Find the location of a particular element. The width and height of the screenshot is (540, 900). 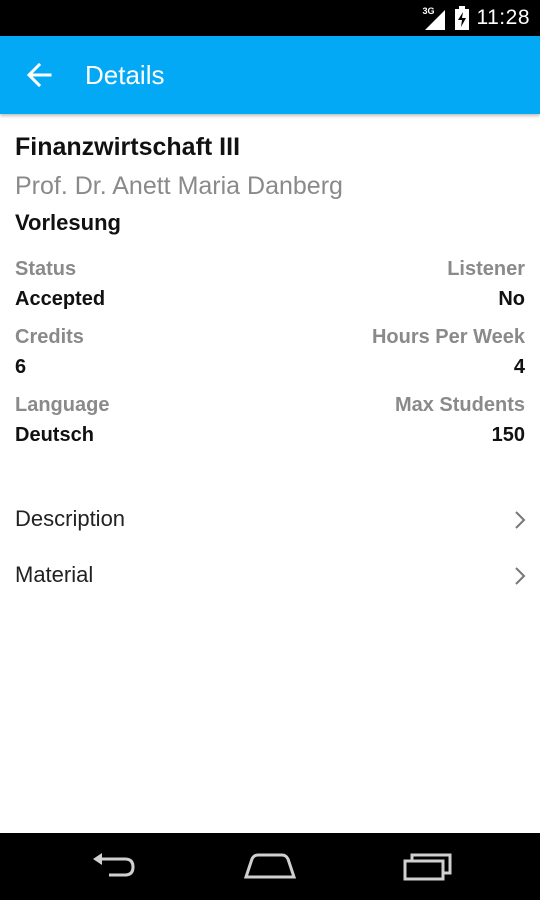

material-label: Material is located at coordinates (54, 574).